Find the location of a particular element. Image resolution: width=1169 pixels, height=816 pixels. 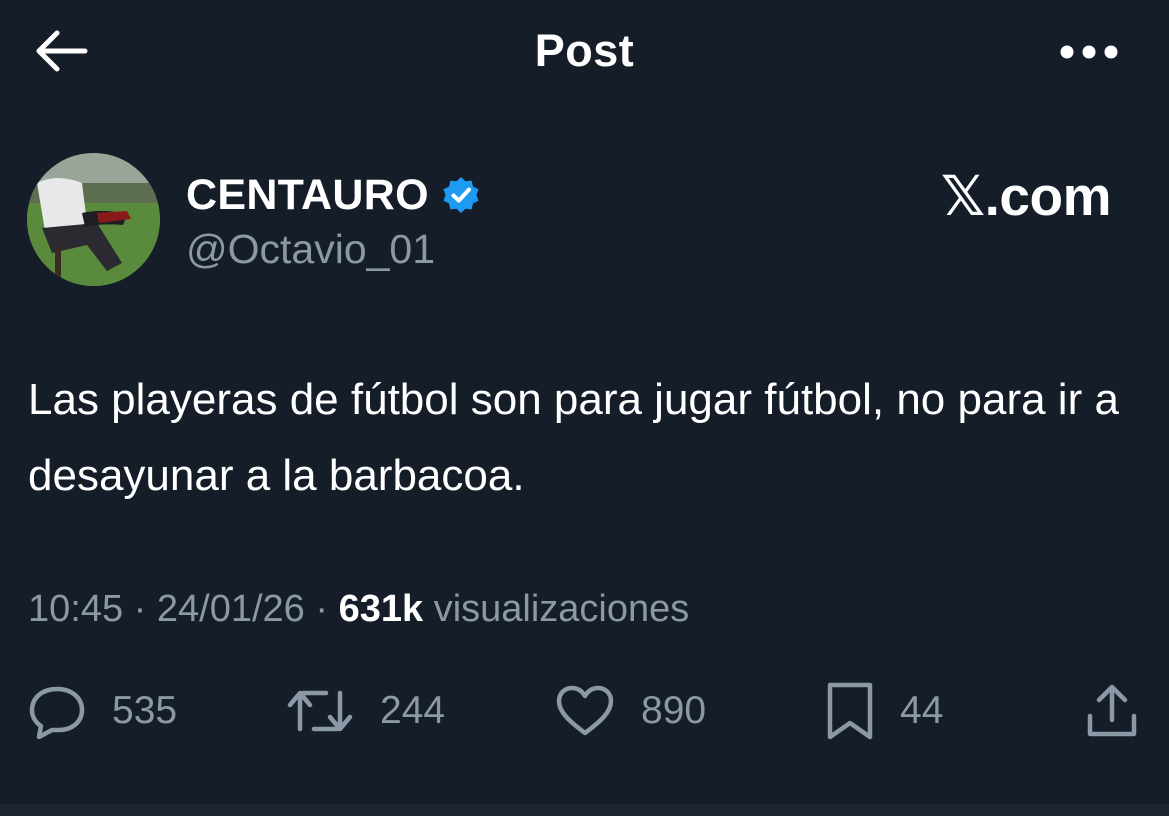

post-time: 10:45 is located at coordinates (76, 609).